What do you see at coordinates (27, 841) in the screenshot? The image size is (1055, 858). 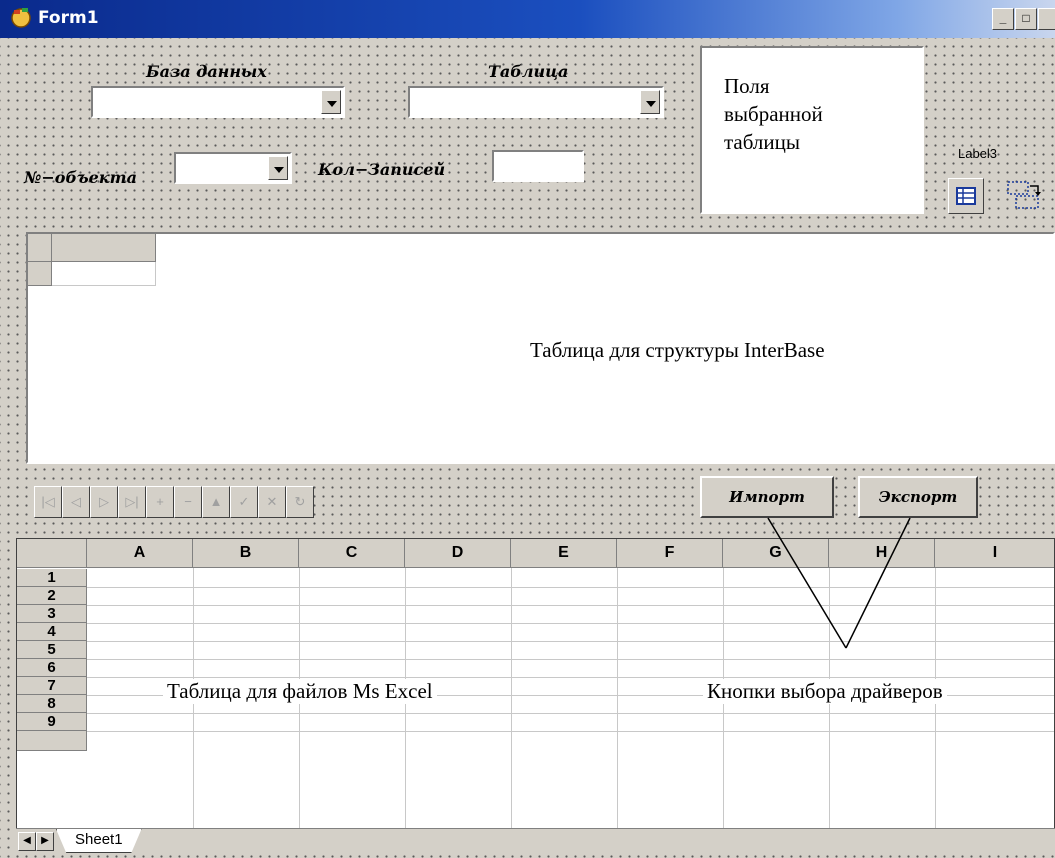 I see `scroll-left-icon: ◀` at bounding box center [27, 841].